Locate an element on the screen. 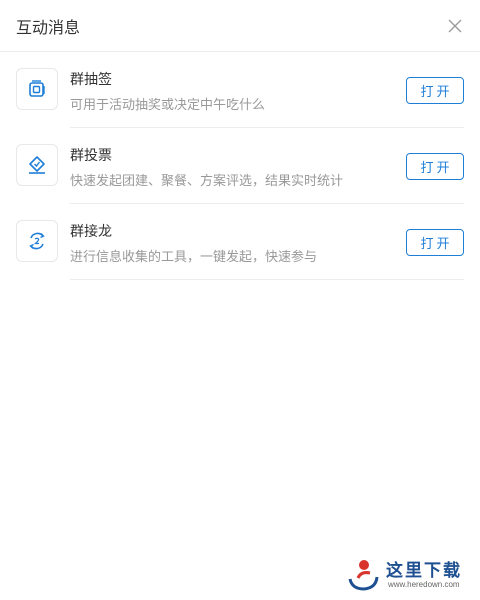 This screenshot has height=600, width=480. list-item-lottery: 群抽签 可用于活动抽奖或决定中午吃什么 打开 is located at coordinates (248, 90).